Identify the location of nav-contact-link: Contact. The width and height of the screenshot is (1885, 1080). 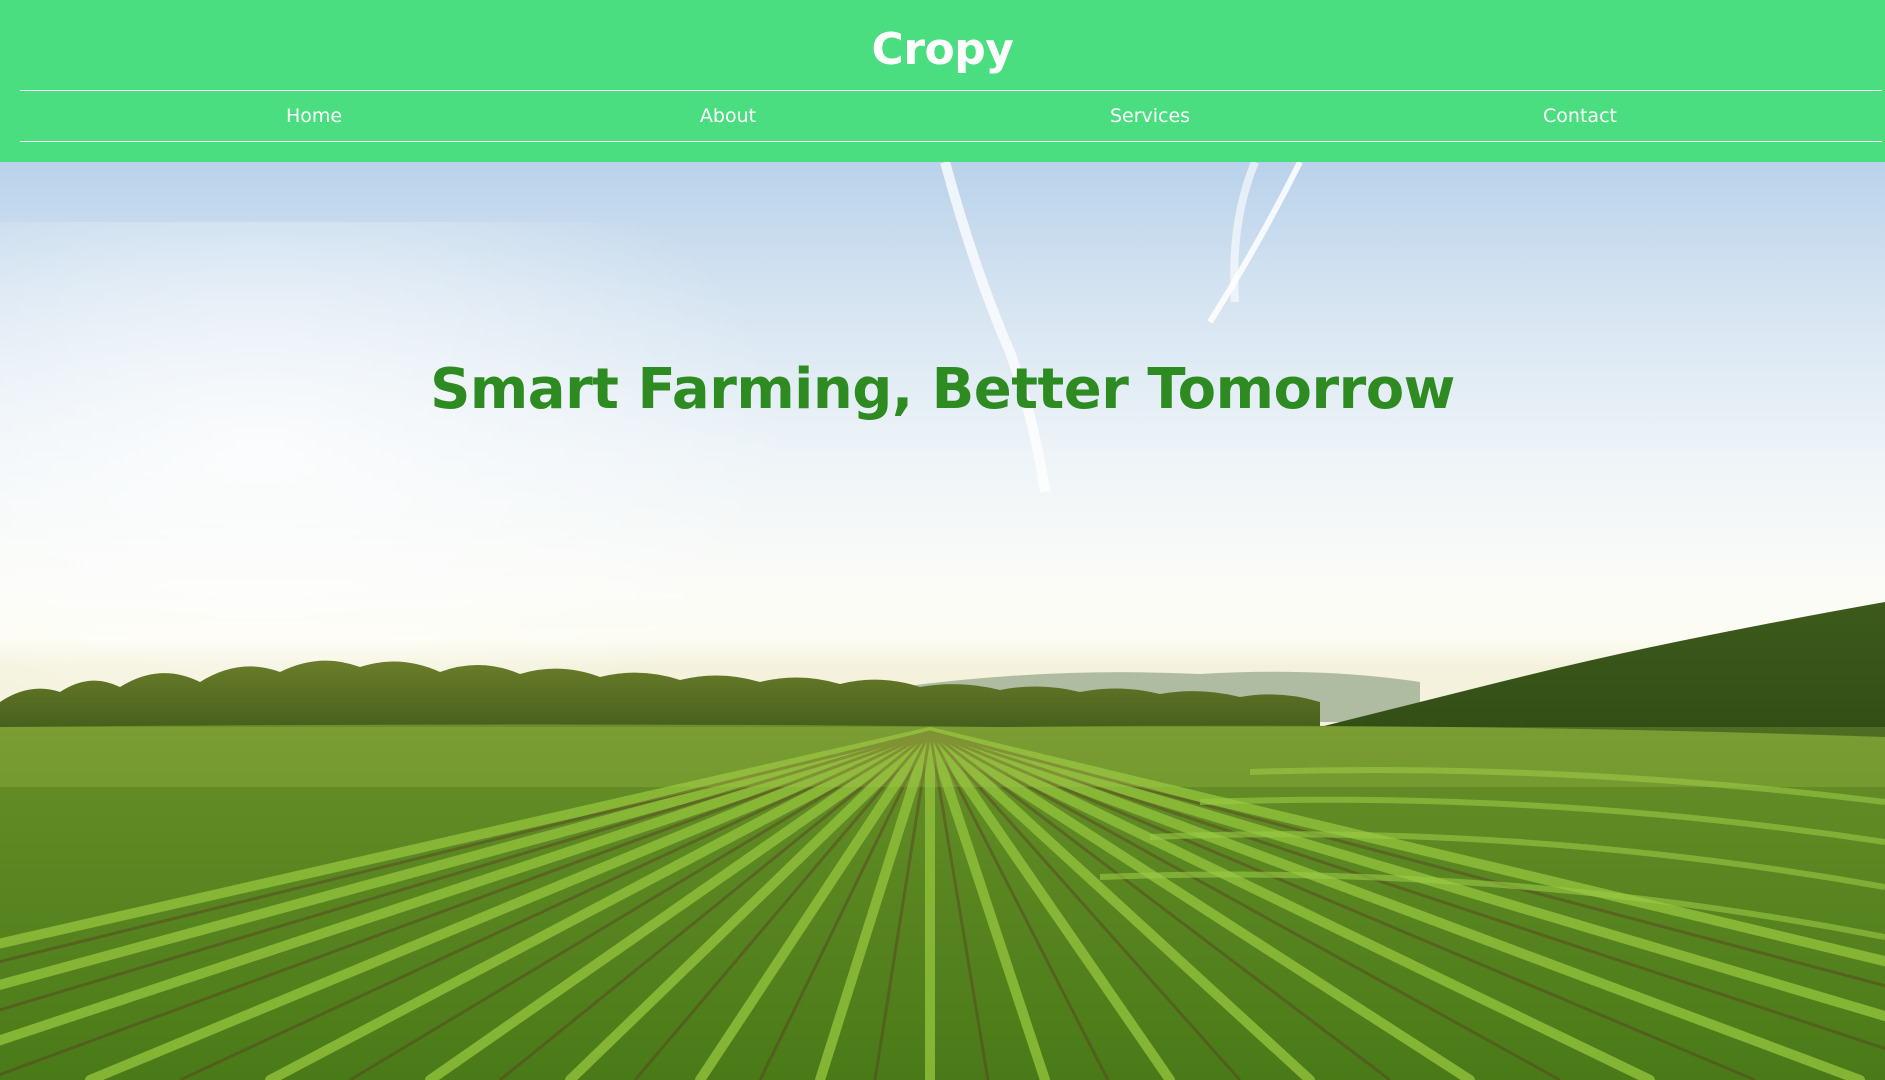
(1580, 116).